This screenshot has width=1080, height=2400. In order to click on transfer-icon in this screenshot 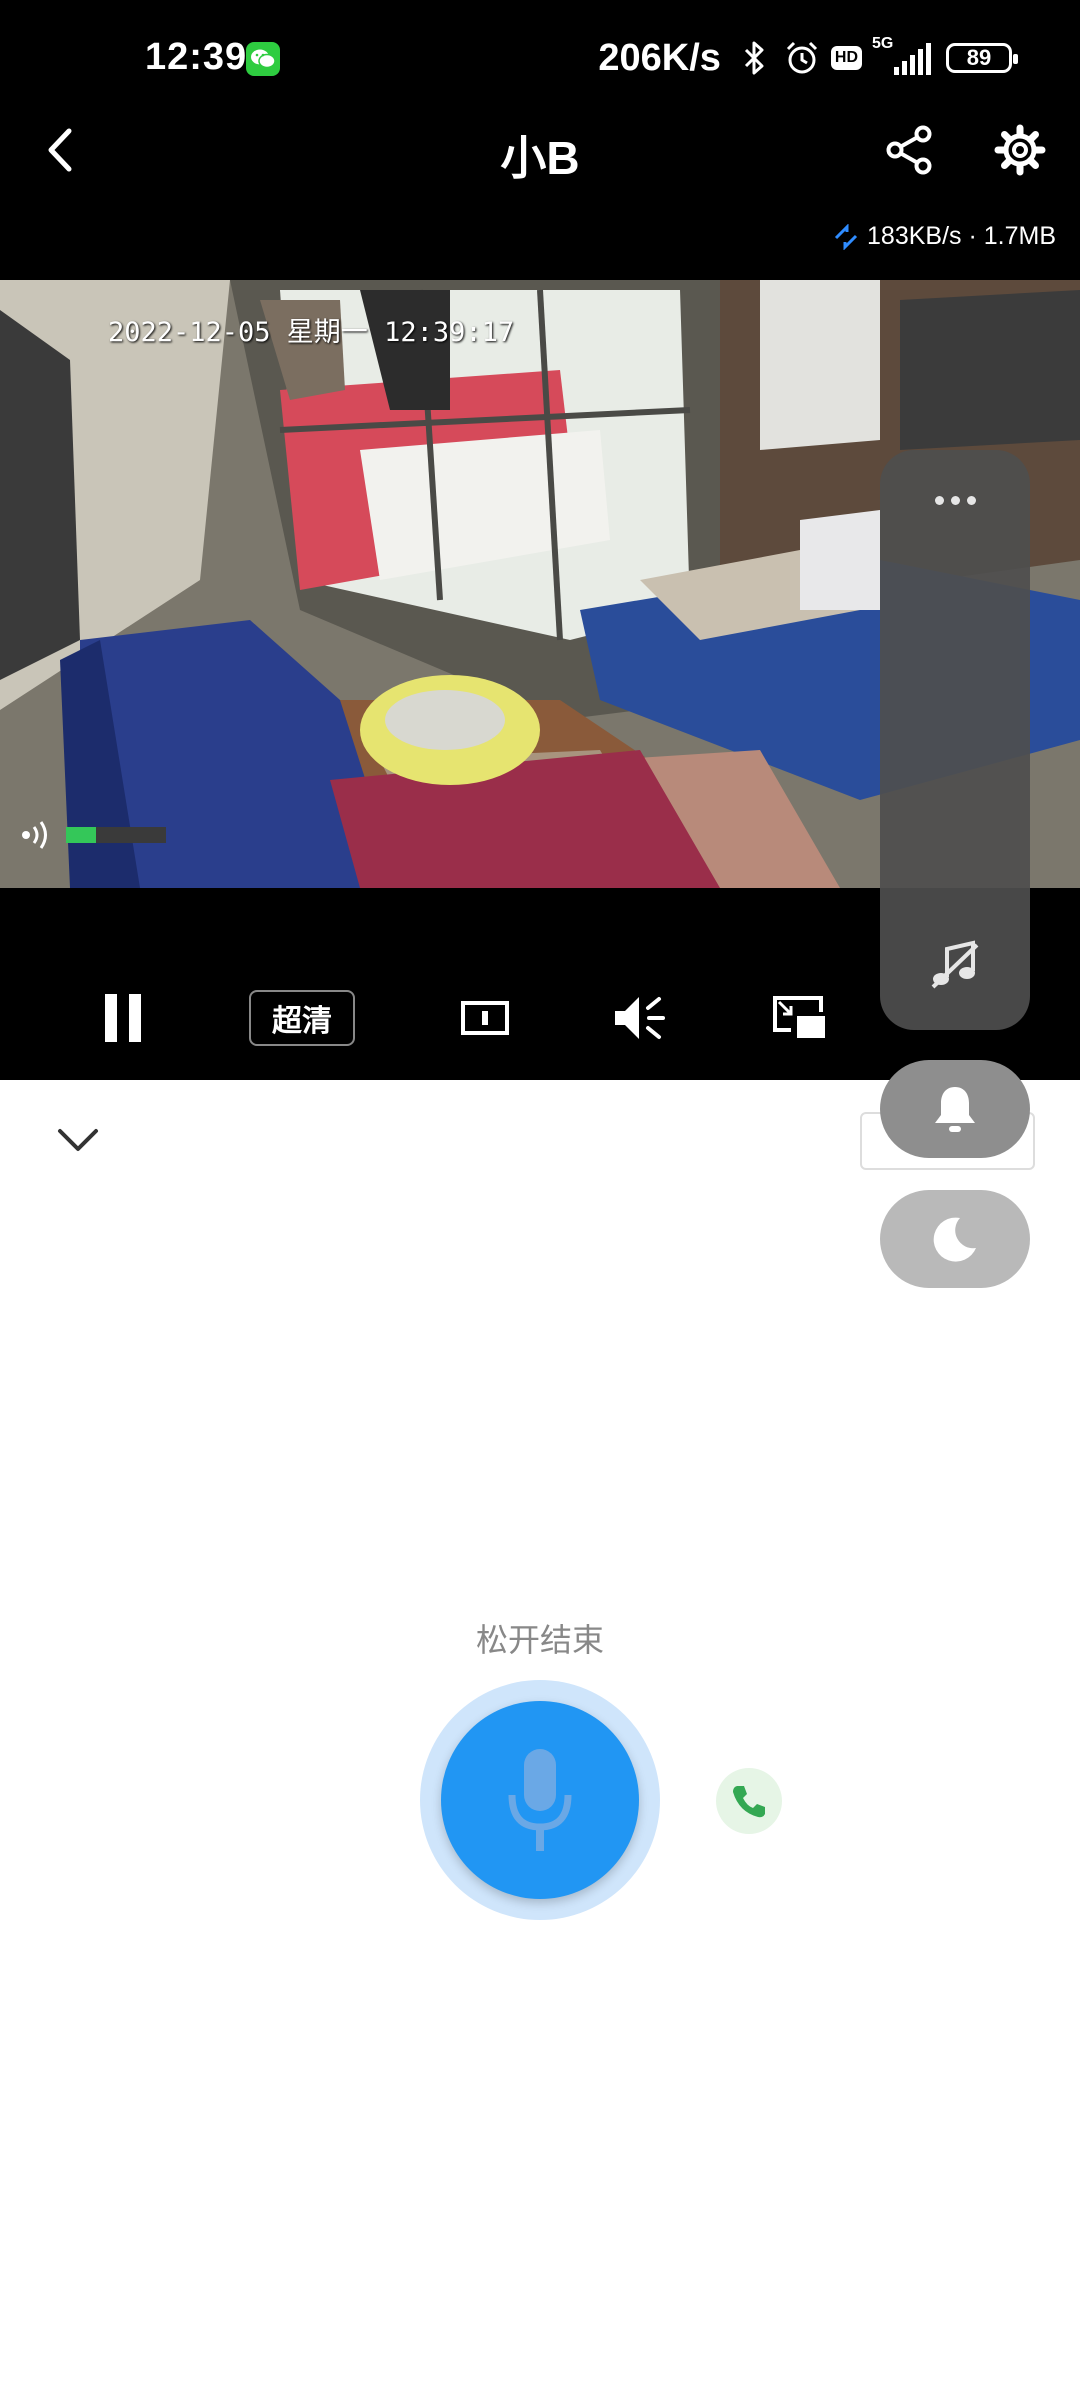, I will do `click(846, 236)`.